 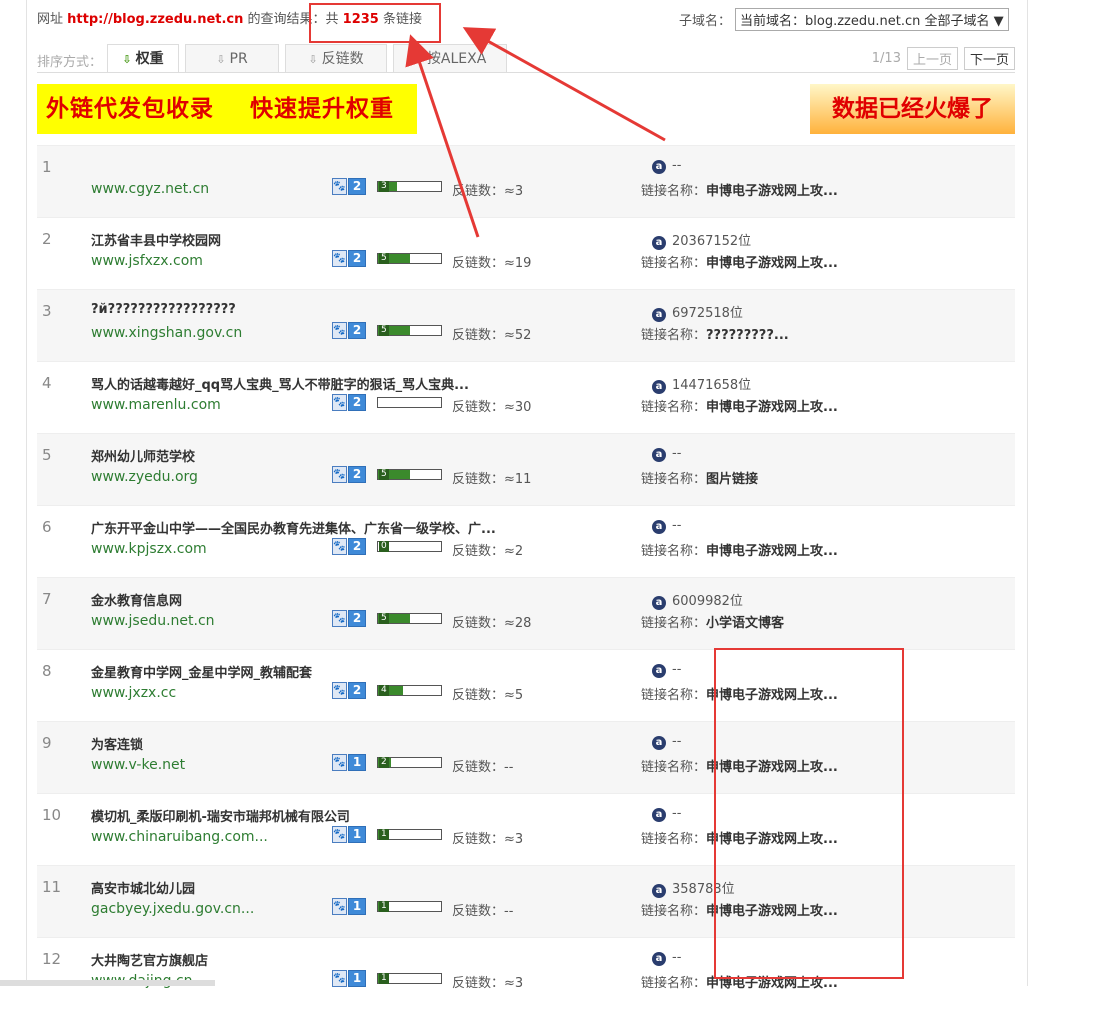 I want to click on annotation-arrows, so click(x=535, y=132).